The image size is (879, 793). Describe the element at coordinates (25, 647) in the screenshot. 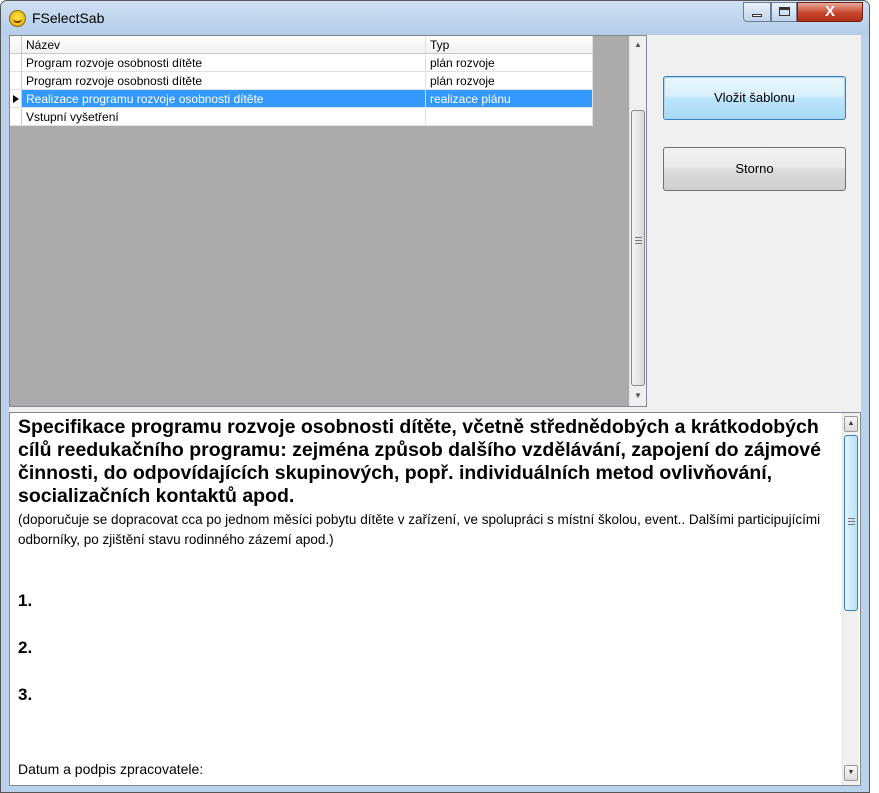

I see `item-2: 2.` at that location.